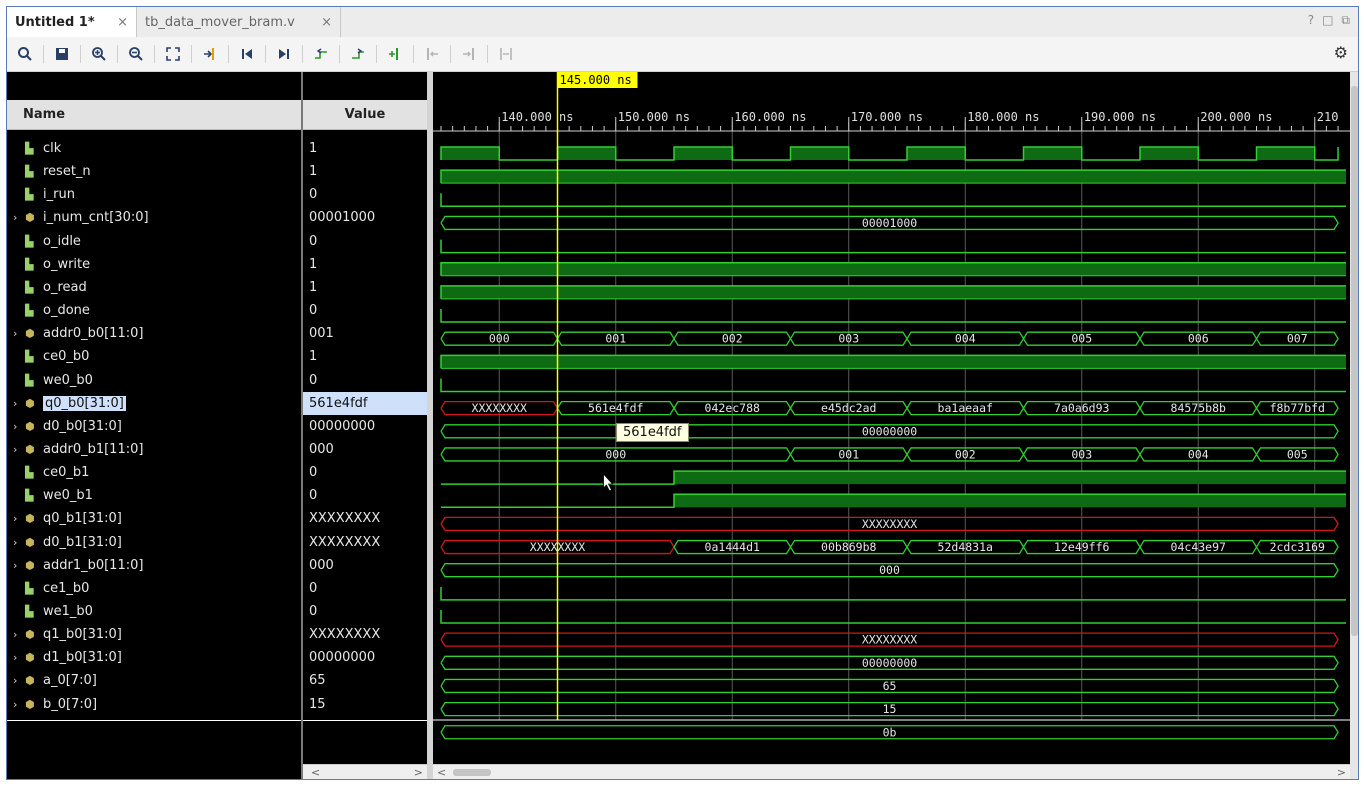 Image resolution: width=1364 pixels, height=786 pixels. Describe the element at coordinates (1345, 20) in the screenshot. I see `float-icon: ⧉` at that location.